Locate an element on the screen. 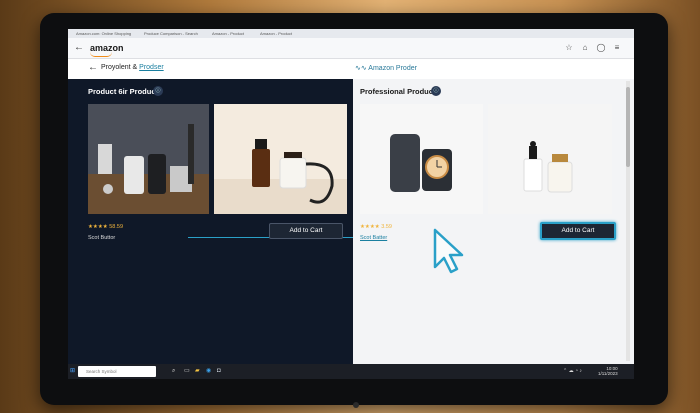  right-header: ∿∿ Amazon Proder is located at coordinates (386, 68).